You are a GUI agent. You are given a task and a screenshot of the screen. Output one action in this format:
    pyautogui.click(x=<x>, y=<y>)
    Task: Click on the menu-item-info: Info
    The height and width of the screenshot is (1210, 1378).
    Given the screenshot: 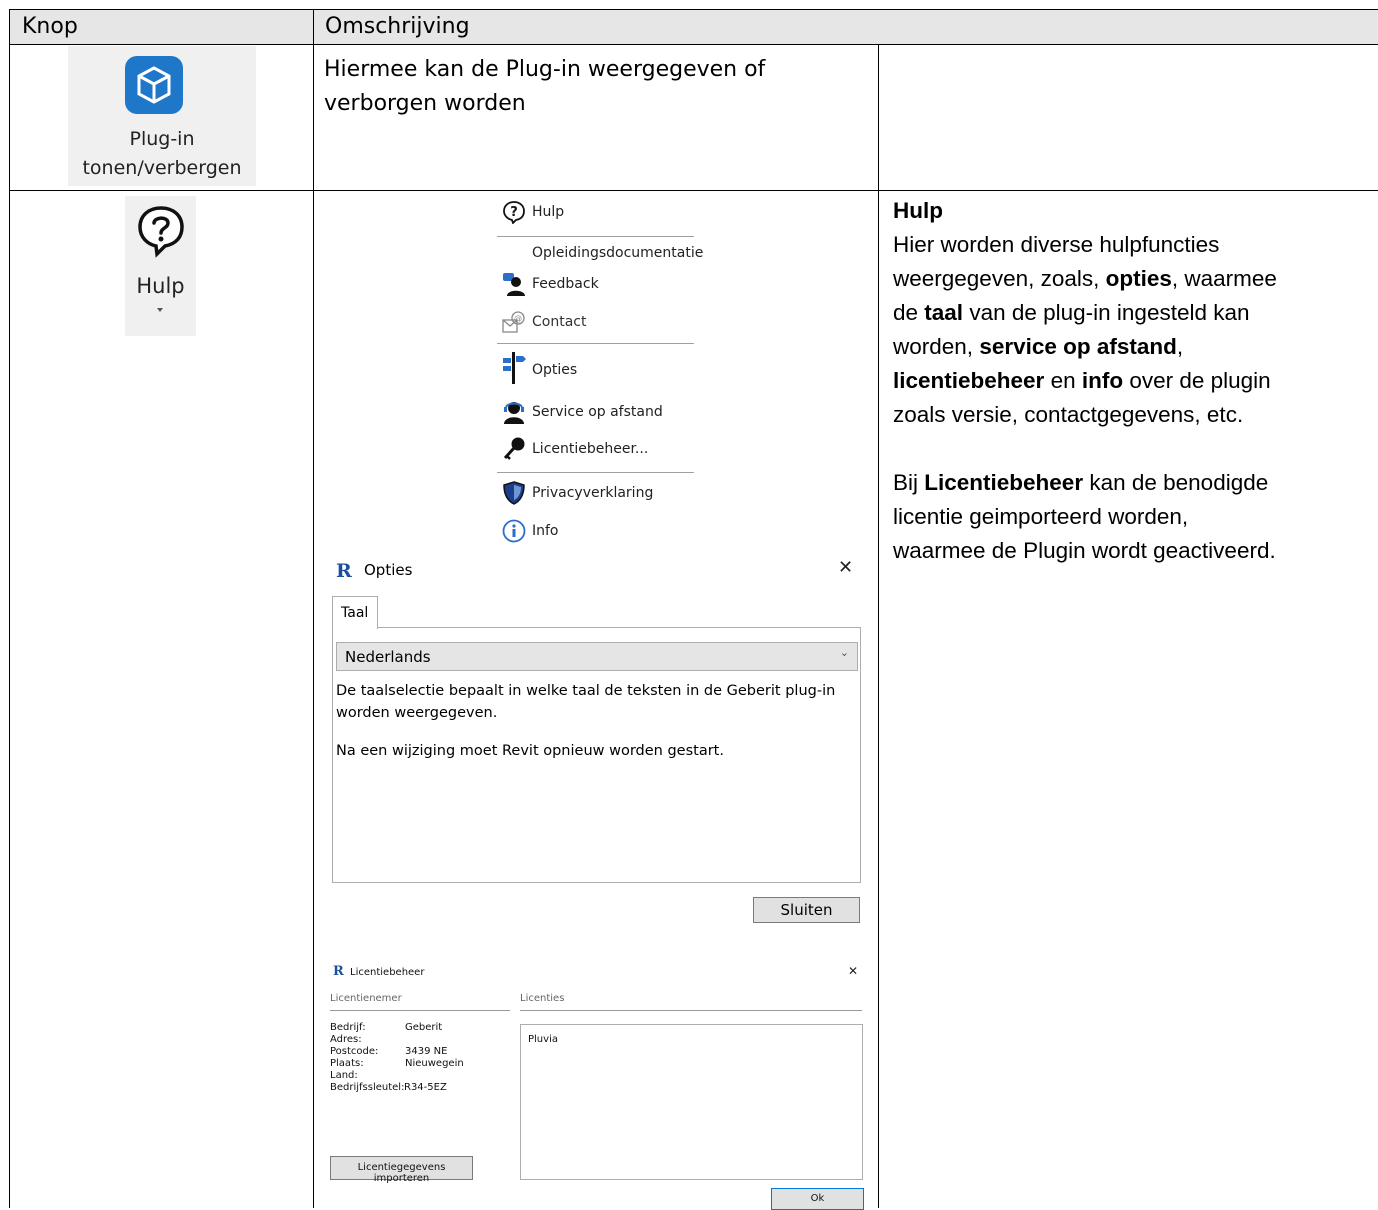 What is the action you would take?
    pyautogui.click(x=596, y=534)
    